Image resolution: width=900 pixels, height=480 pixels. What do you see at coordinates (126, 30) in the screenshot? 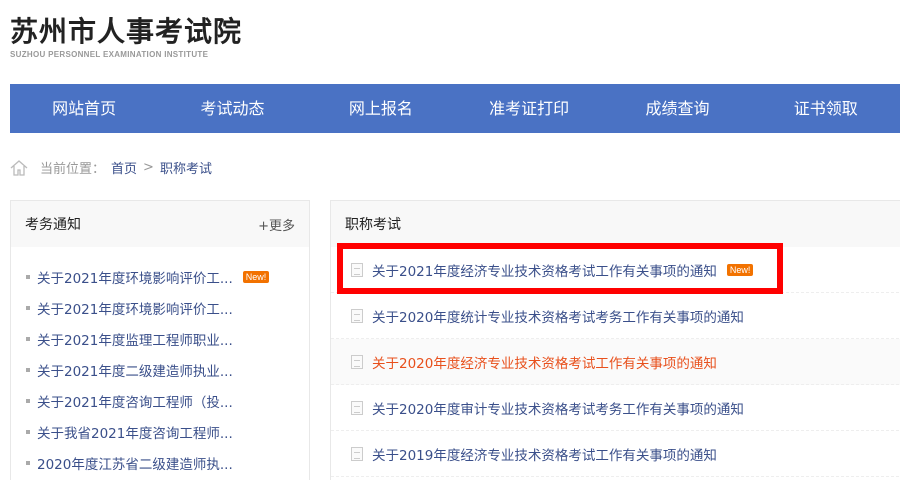
I see `site-logo-title: 苏州市人事考试院` at bounding box center [126, 30].